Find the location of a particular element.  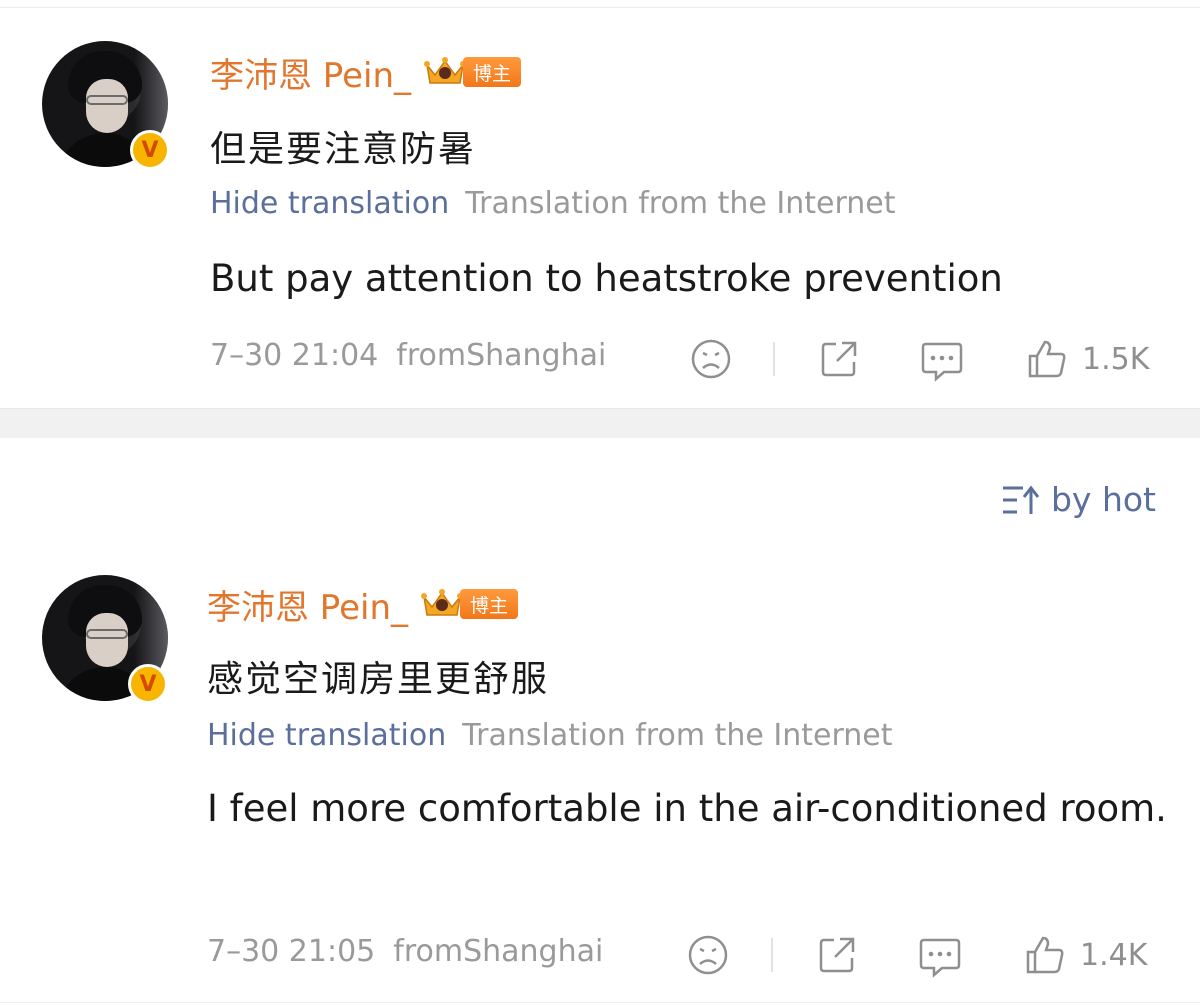

like-count: 1.4K is located at coordinates (1114, 955).